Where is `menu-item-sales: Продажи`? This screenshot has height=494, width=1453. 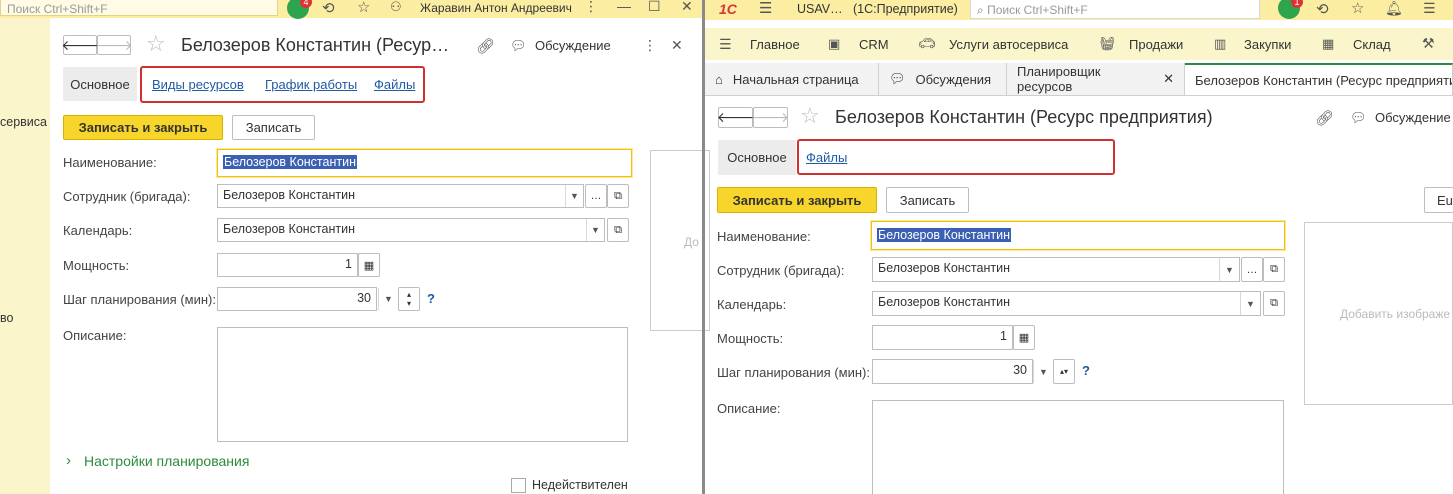 menu-item-sales: Продажи is located at coordinates (1156, 44).